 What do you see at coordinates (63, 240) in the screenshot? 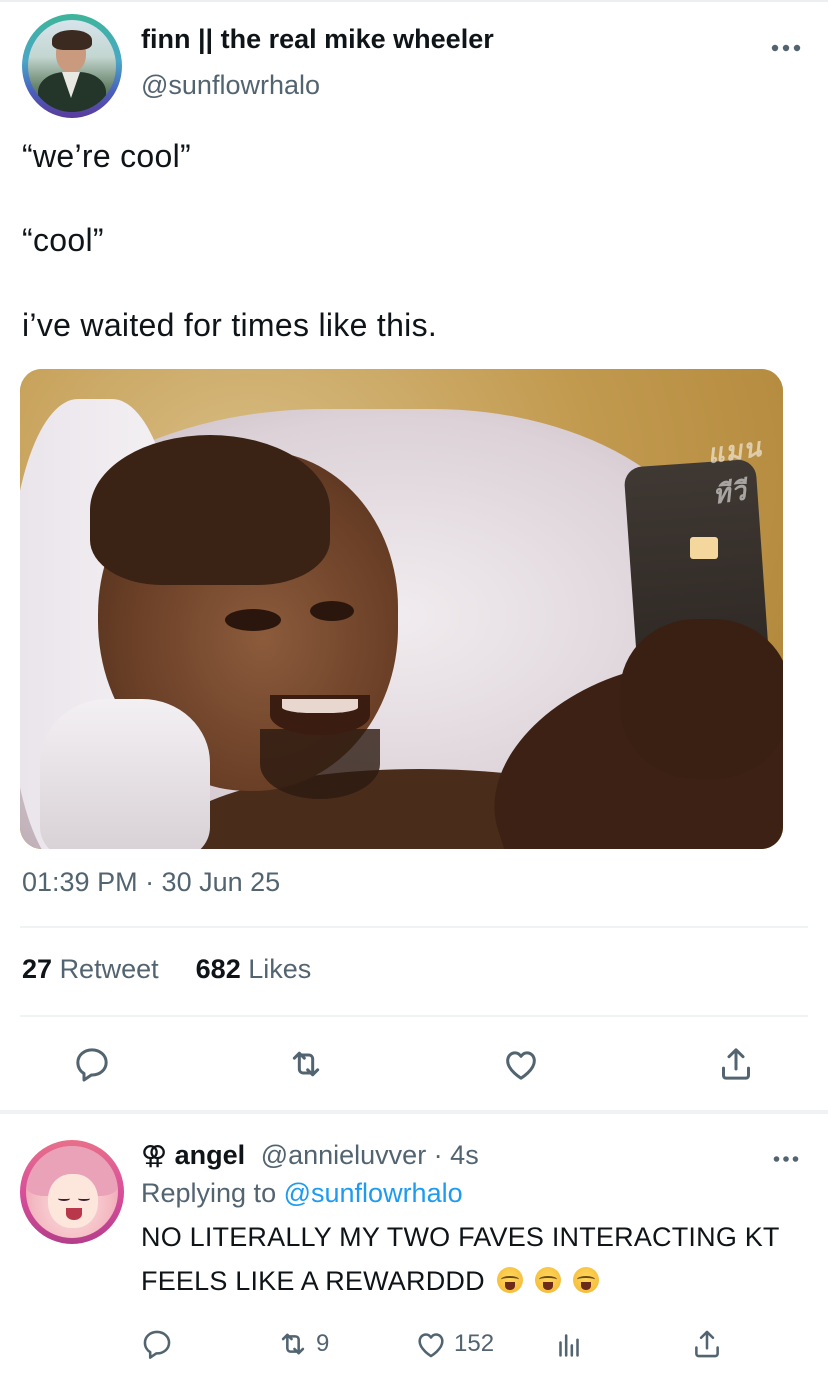
I see `tweet-text-line: “cool”` at bounding box center [63, 240].